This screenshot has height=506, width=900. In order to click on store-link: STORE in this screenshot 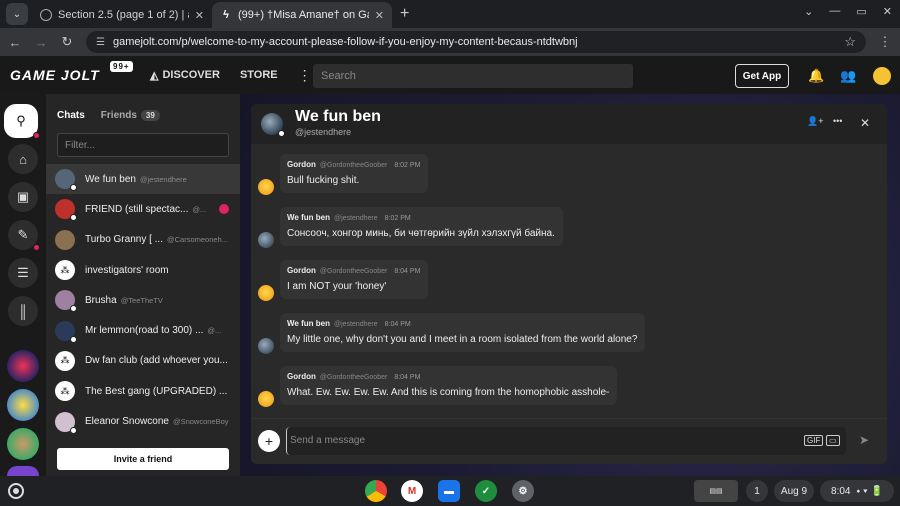, I will do `click(259, 75)`.